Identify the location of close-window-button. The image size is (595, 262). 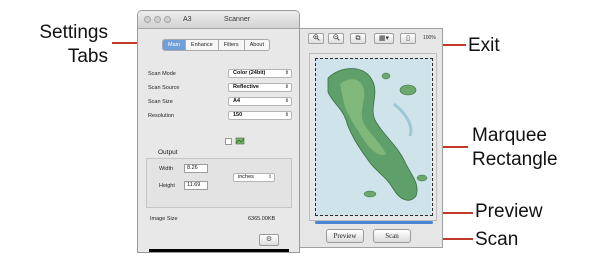
(147, 19).